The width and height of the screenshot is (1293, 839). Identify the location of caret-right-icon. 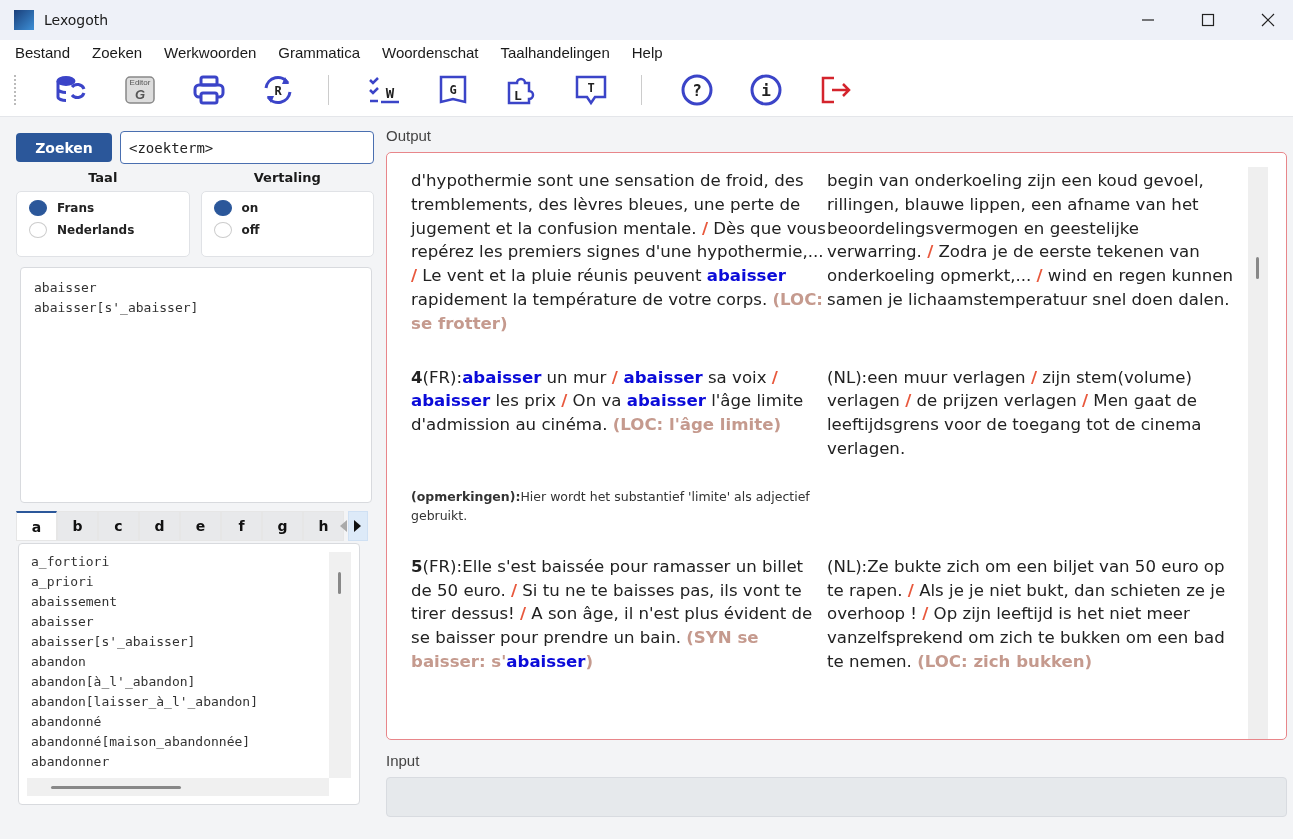
(358, 526).